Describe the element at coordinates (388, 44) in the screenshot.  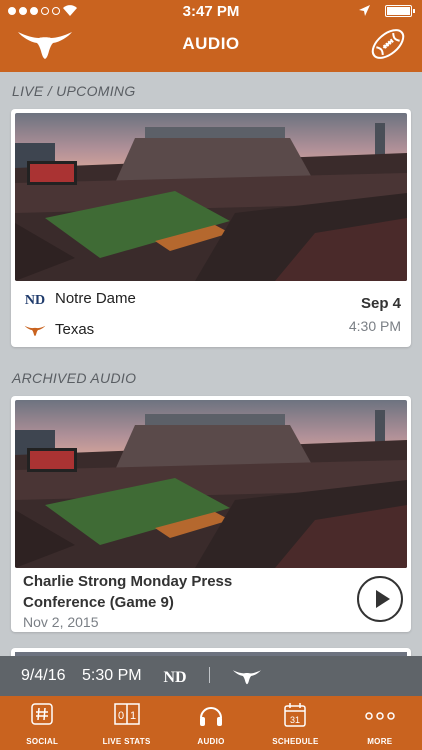
I see `football-icon` at that location.